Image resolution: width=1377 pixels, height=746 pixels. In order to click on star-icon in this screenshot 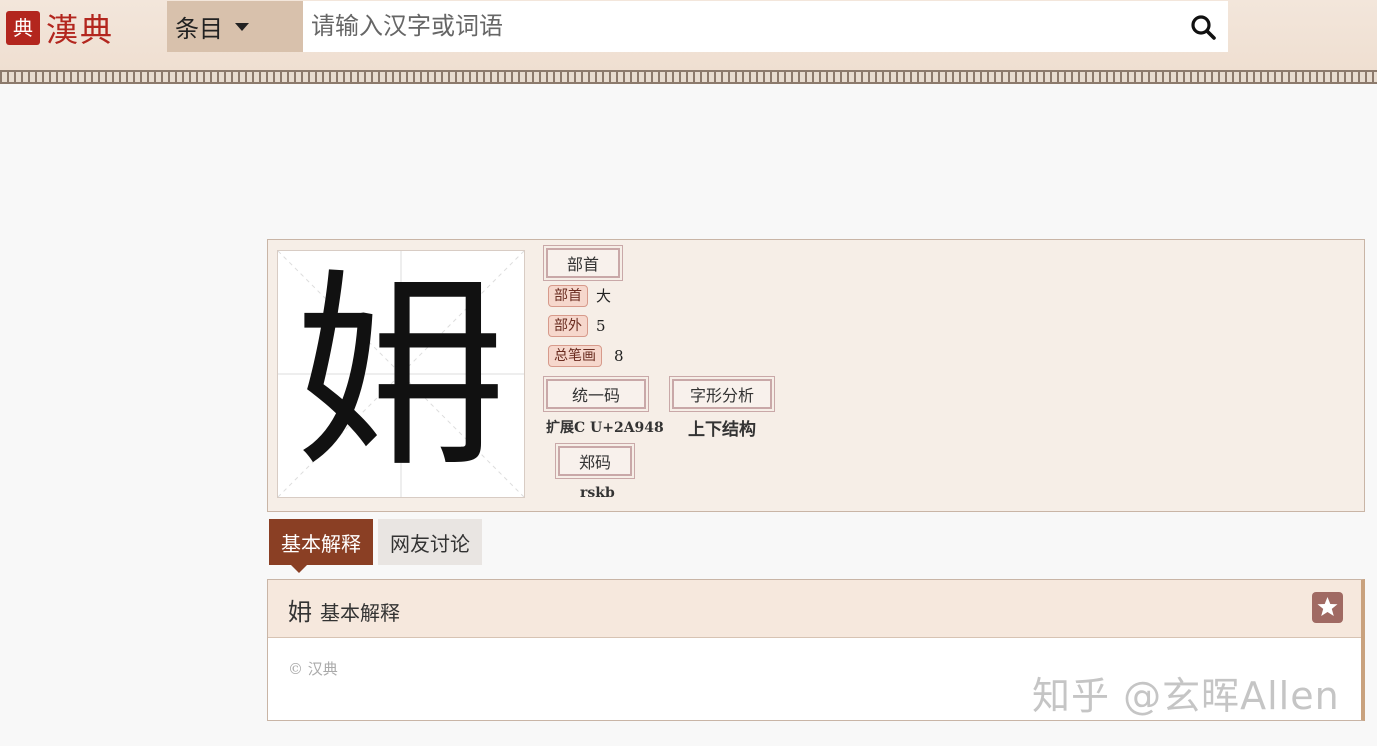, I will do `click(1327, 606)`.